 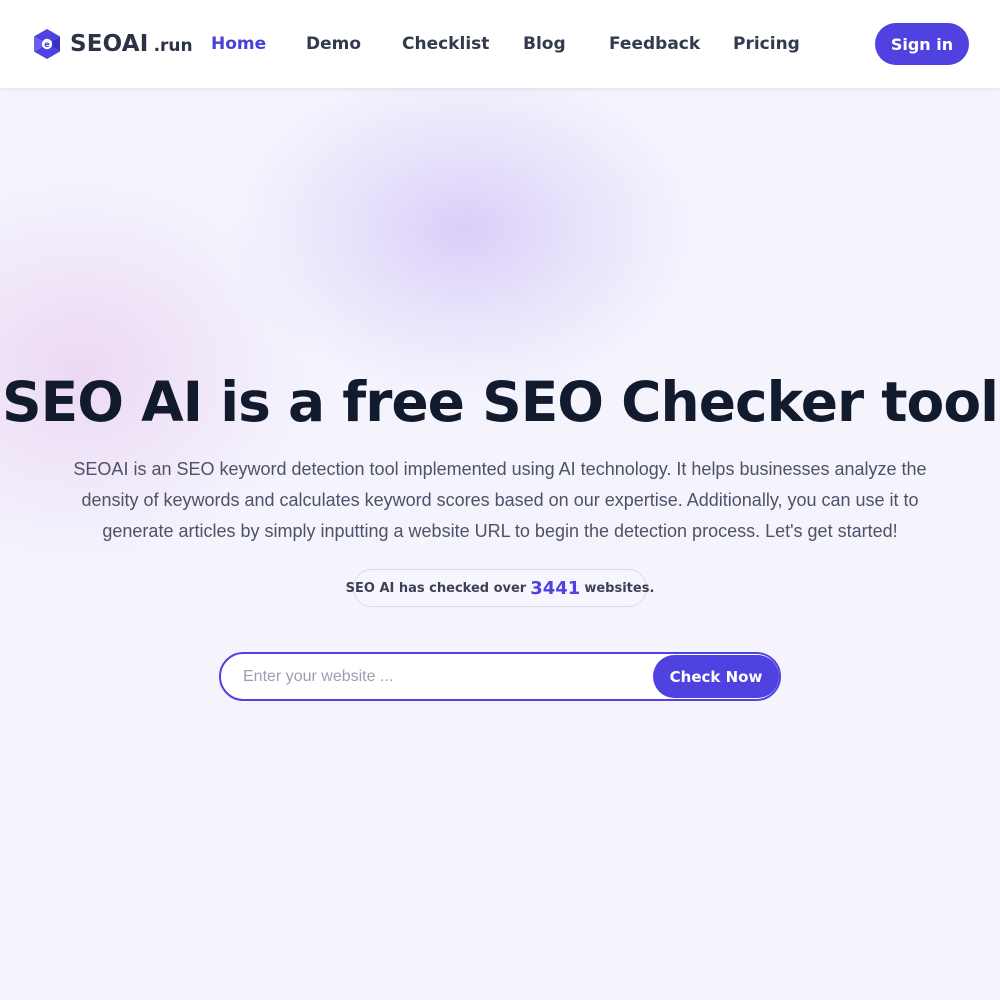 I want to click on nav-checklist: Checklist, so click(x=445, y=44).